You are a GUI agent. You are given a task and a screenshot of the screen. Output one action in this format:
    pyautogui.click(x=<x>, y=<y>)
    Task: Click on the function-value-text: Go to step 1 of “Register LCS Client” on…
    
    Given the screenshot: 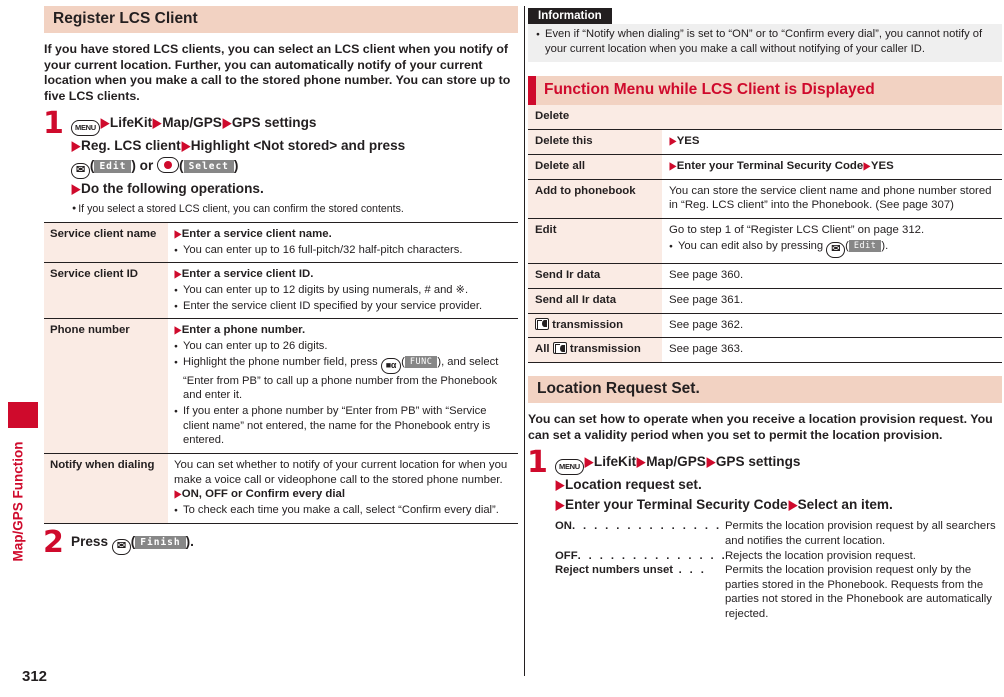 What is the action you would take?
    pyautogui.click(x=797, y=230)
    